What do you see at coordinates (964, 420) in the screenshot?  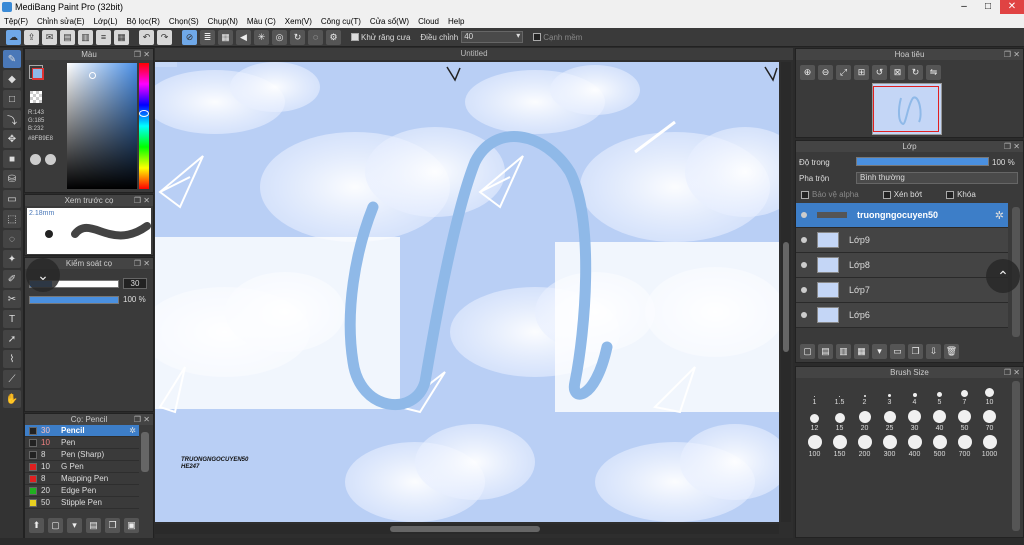 I see `brush-size-option: 50` at bounding box center [964, 420].